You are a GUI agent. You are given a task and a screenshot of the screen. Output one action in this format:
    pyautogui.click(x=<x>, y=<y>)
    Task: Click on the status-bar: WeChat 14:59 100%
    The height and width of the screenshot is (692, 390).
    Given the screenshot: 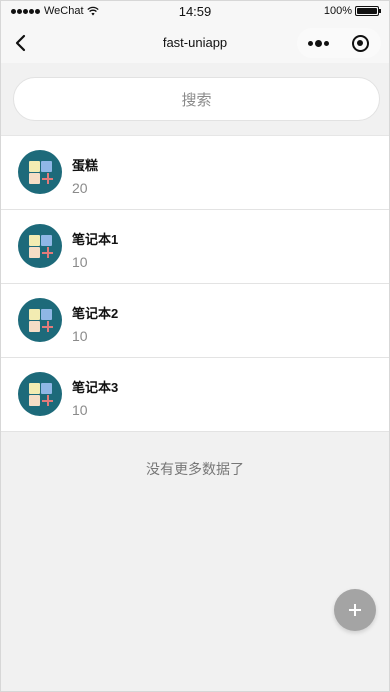 What is the action you would take?
    pyautogui.click(x=195, y=12)
    